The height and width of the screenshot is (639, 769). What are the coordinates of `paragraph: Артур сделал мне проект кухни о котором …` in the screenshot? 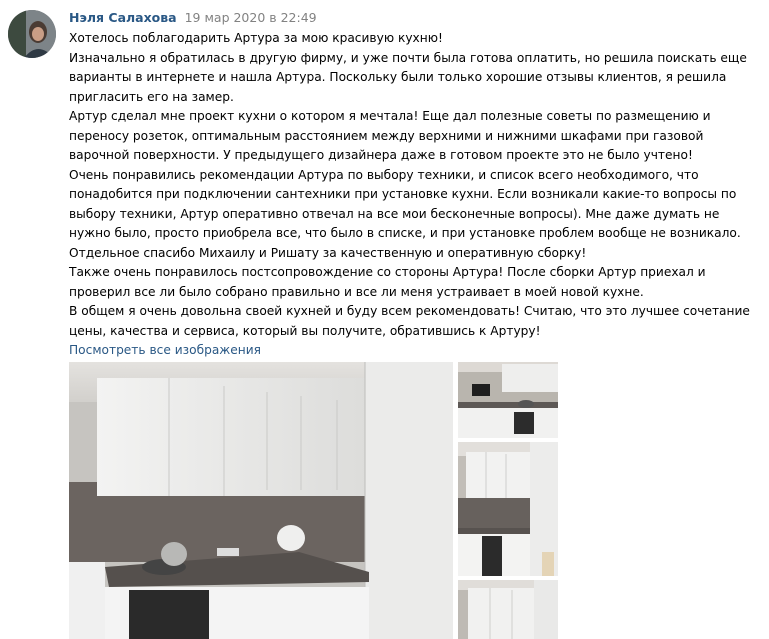 It's located at (390, 135).